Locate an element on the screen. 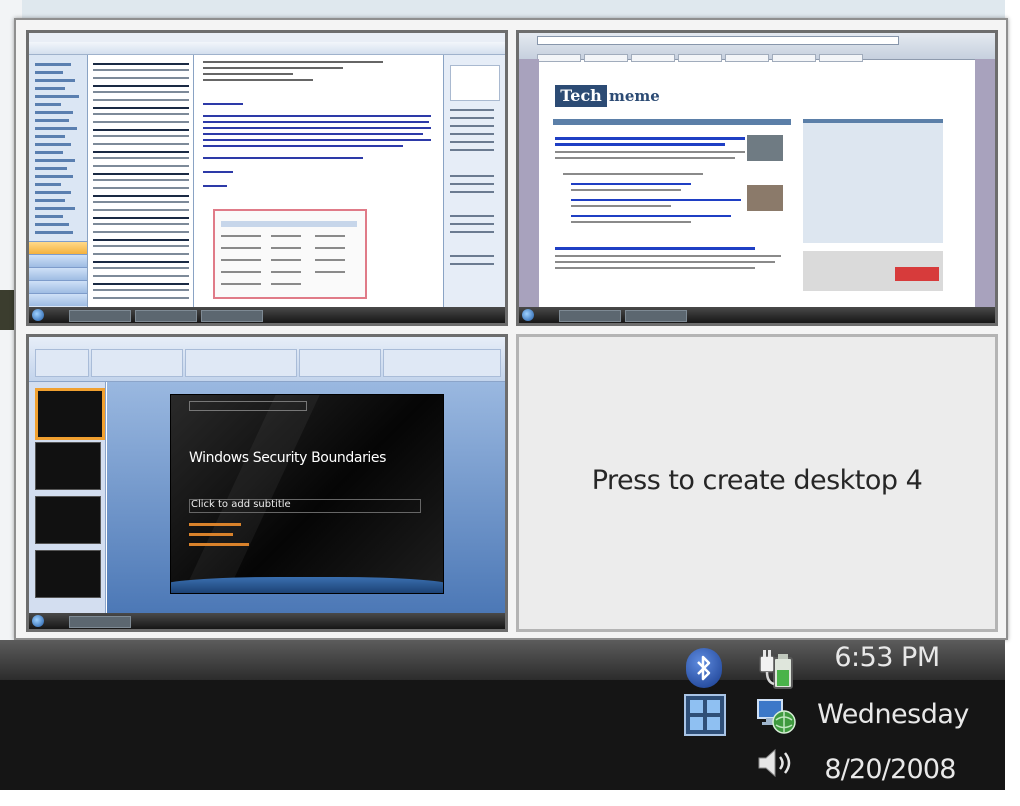  outlook-reading-pane is located at coordinates (318, 181).